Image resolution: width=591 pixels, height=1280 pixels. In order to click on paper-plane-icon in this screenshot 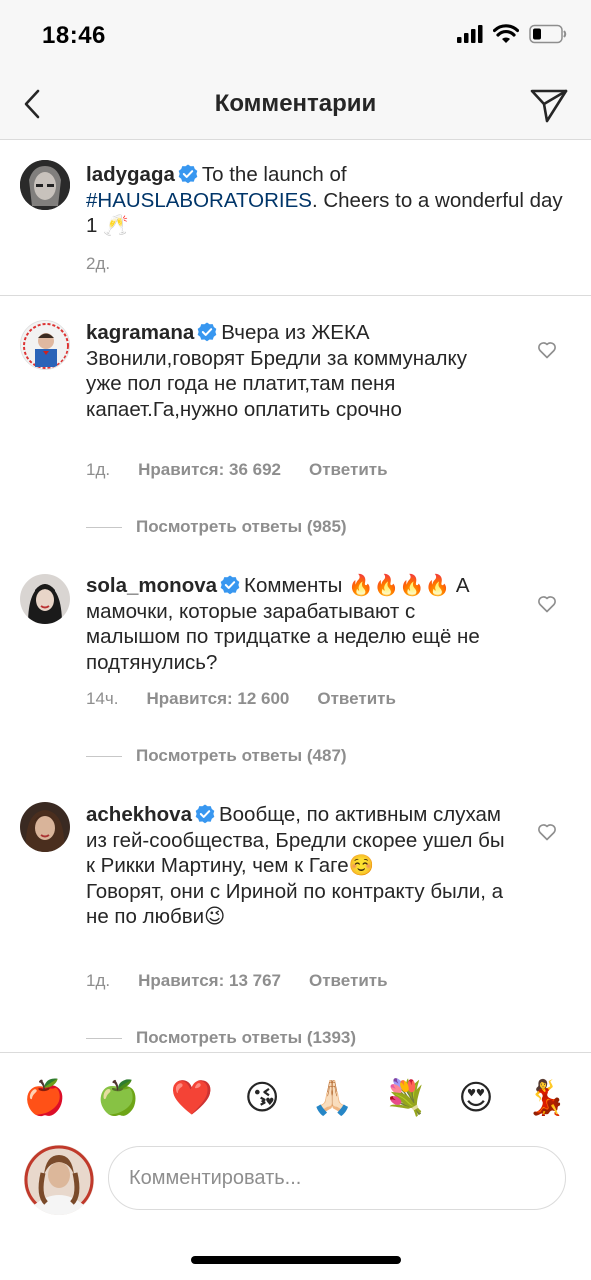, I will do `click(549, 104)`.